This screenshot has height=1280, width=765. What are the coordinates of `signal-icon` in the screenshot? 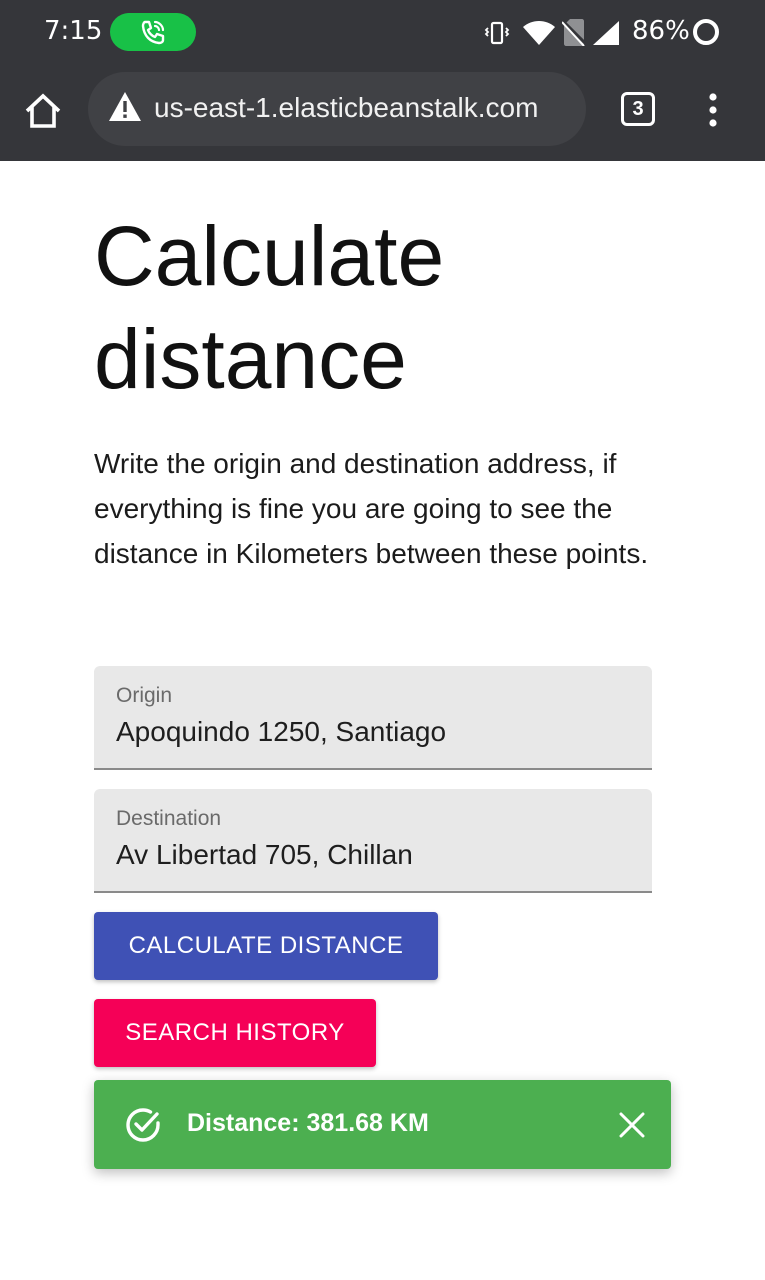 It's located at (606, 33).